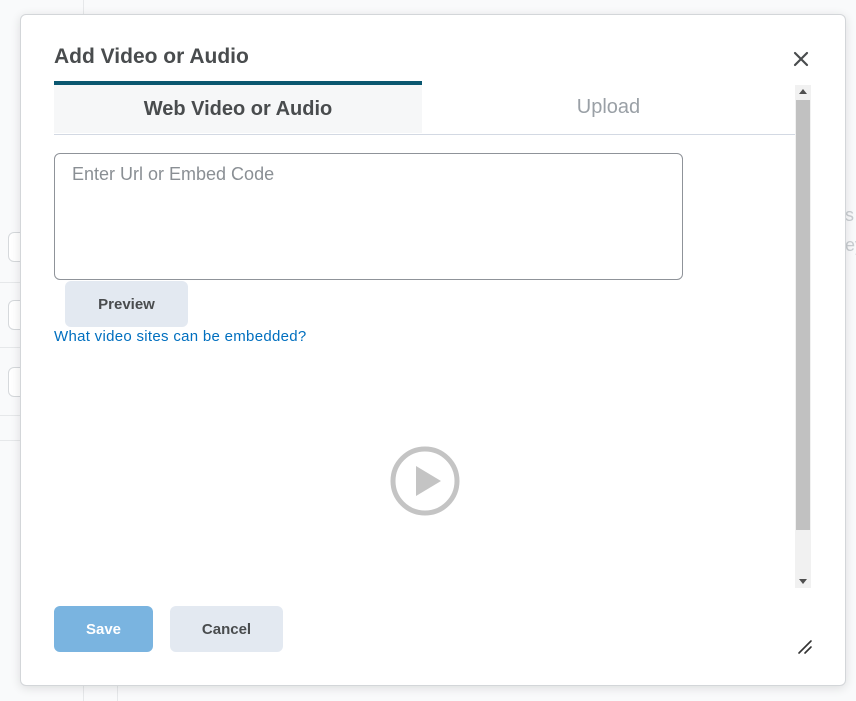 The width and height of the screenshot is (856, 701). I want to click on tab-label: Web Video or Audio, so click(238, 108).